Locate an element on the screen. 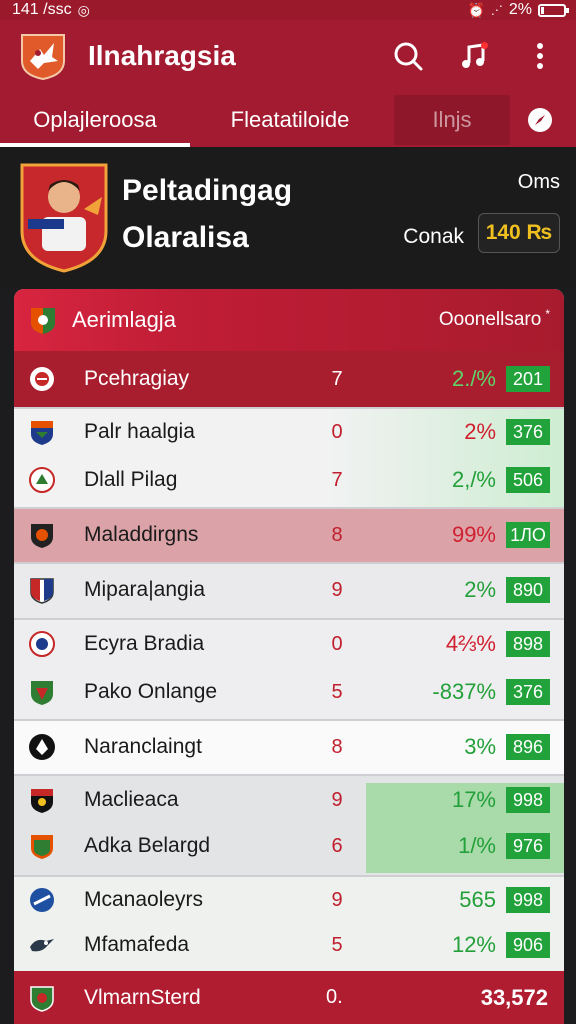 This screenshot has height=1024, width=576. player-name-line1: Peltadingag is located at coordinates (207, 190).